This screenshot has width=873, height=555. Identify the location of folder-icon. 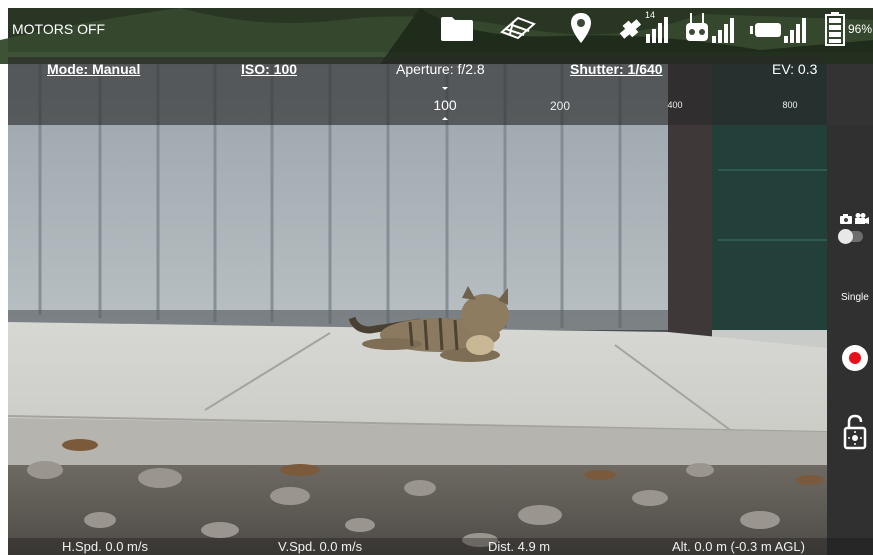
(457, 29).